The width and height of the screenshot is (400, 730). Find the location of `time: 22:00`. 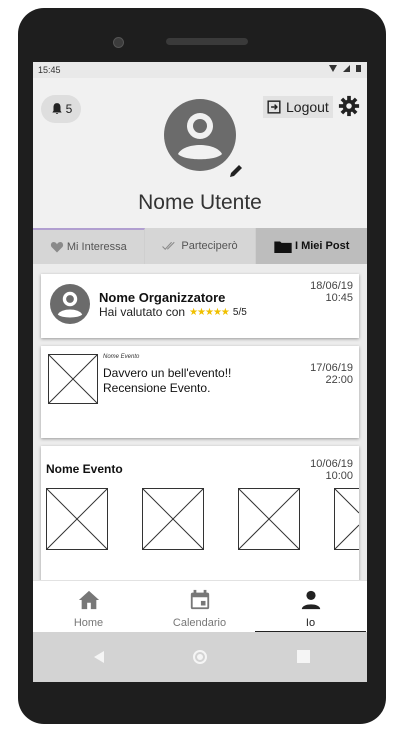

time: 22:00 is located at coordinates (339, 380).